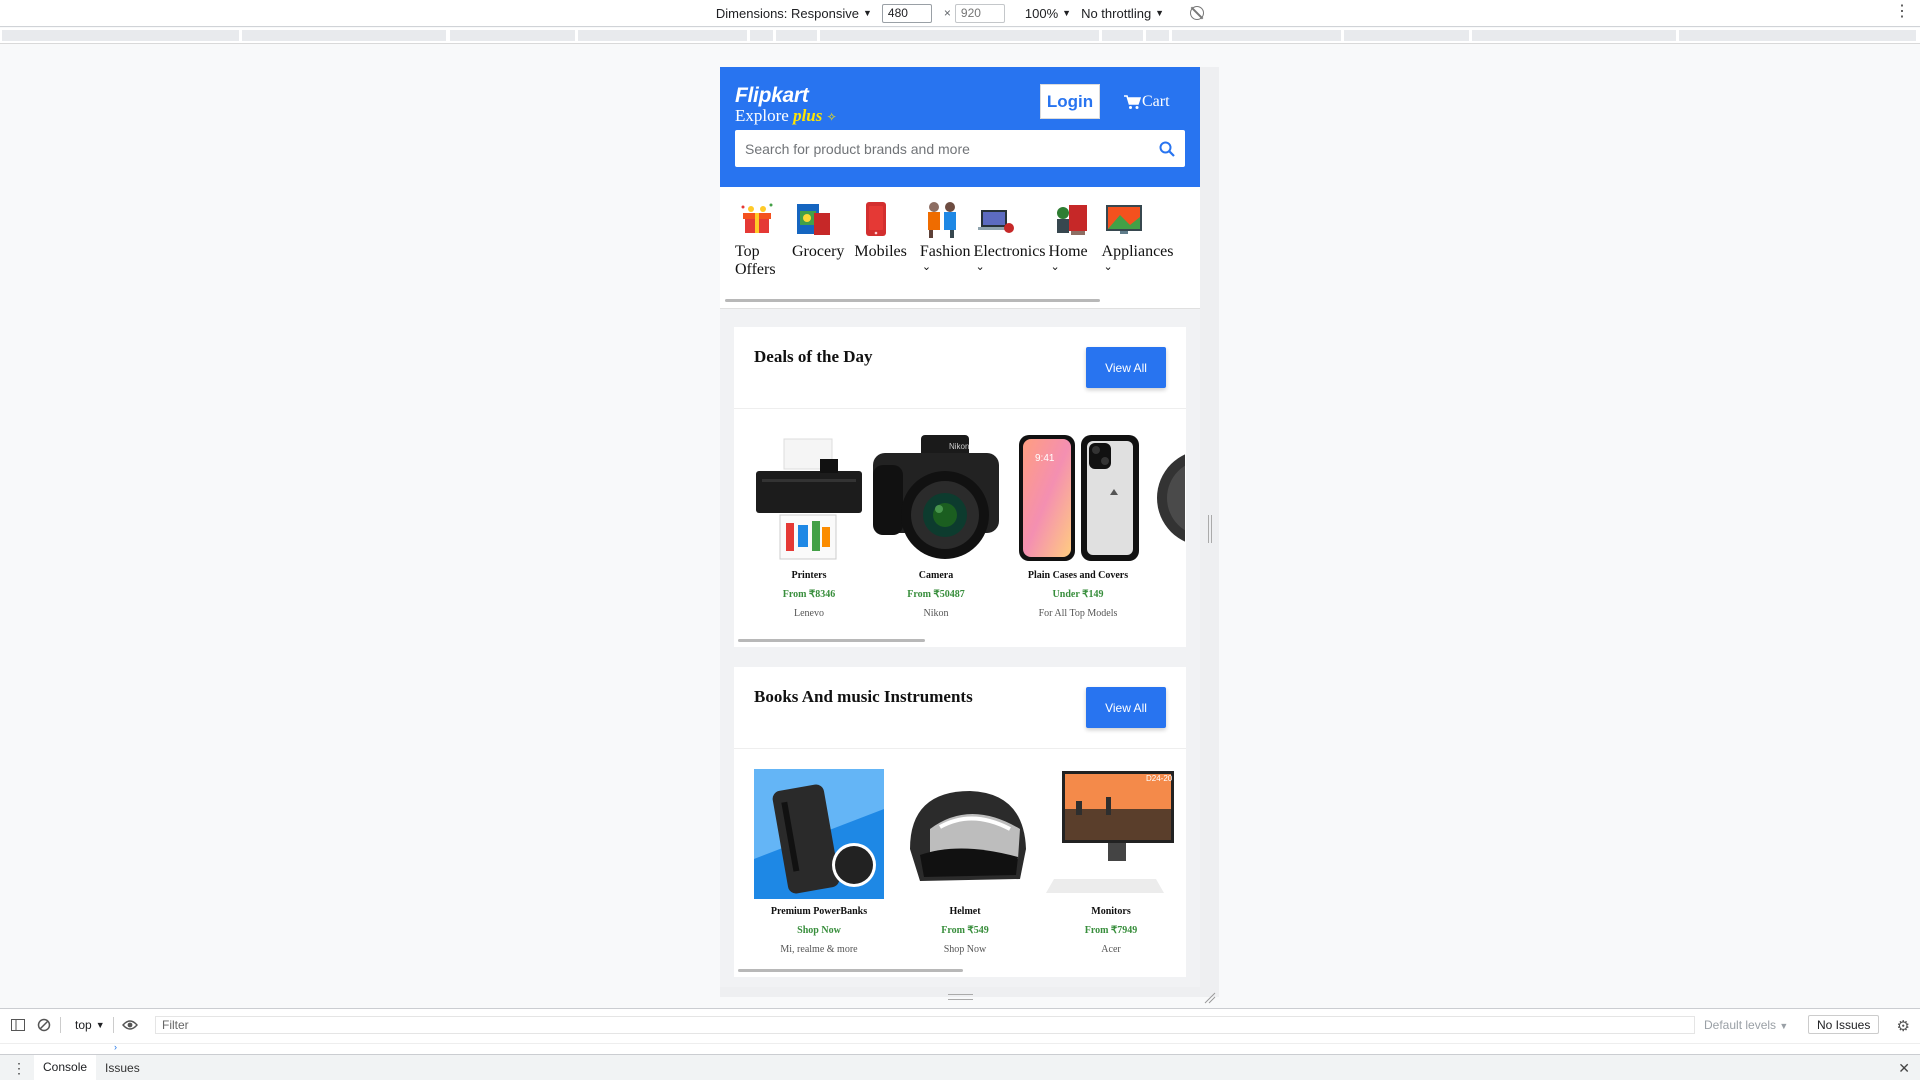 This screenshot has width=1920, height=1080. I want to click on tab-issues: Issues, so click(122, 1067).